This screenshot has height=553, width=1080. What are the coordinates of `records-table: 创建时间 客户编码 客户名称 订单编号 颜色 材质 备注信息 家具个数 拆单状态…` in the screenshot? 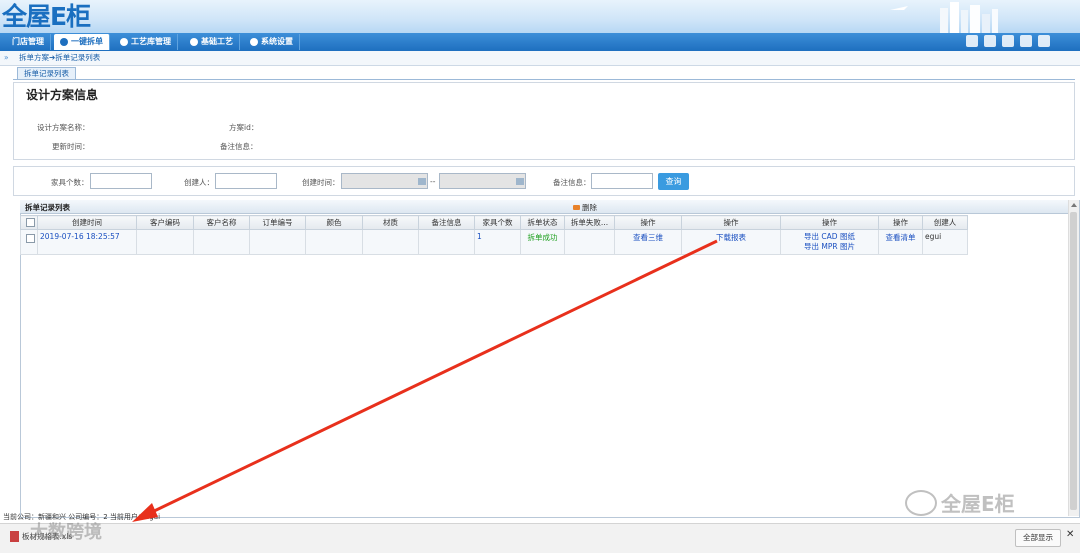 It's located at (494, 235).